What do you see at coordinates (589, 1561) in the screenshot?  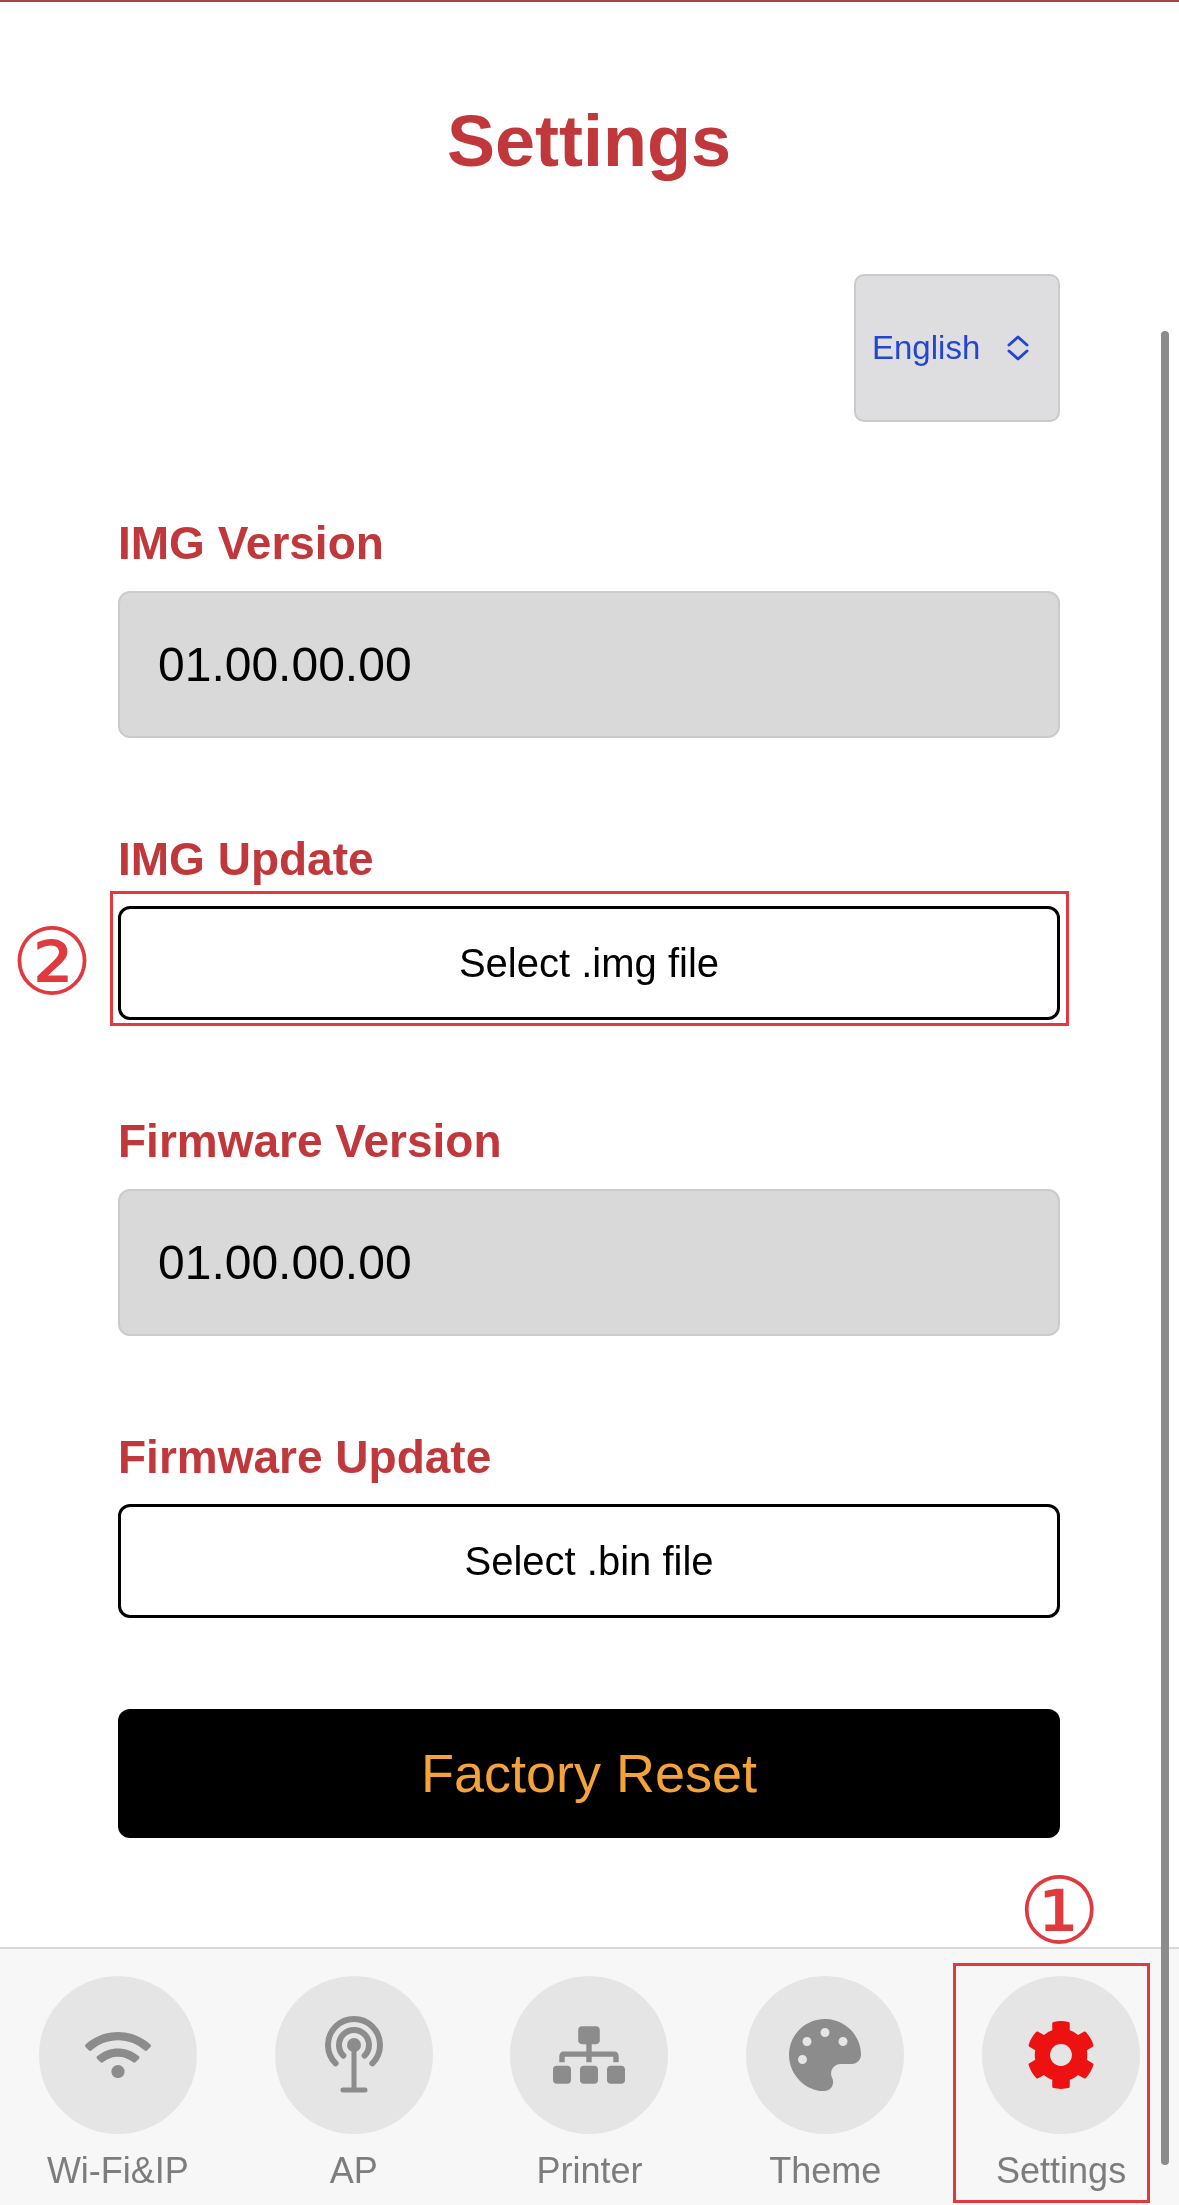 I see `select-file-button: Select .bin file` at bounding box center [589, 1561].